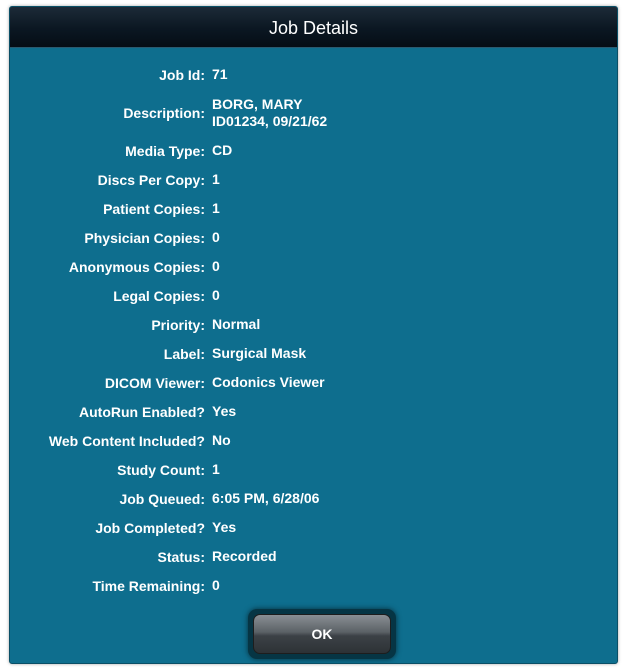 The width and height of the screenshot is (626, 671). I want to click on detail-label: Status:, so click(181, 556).